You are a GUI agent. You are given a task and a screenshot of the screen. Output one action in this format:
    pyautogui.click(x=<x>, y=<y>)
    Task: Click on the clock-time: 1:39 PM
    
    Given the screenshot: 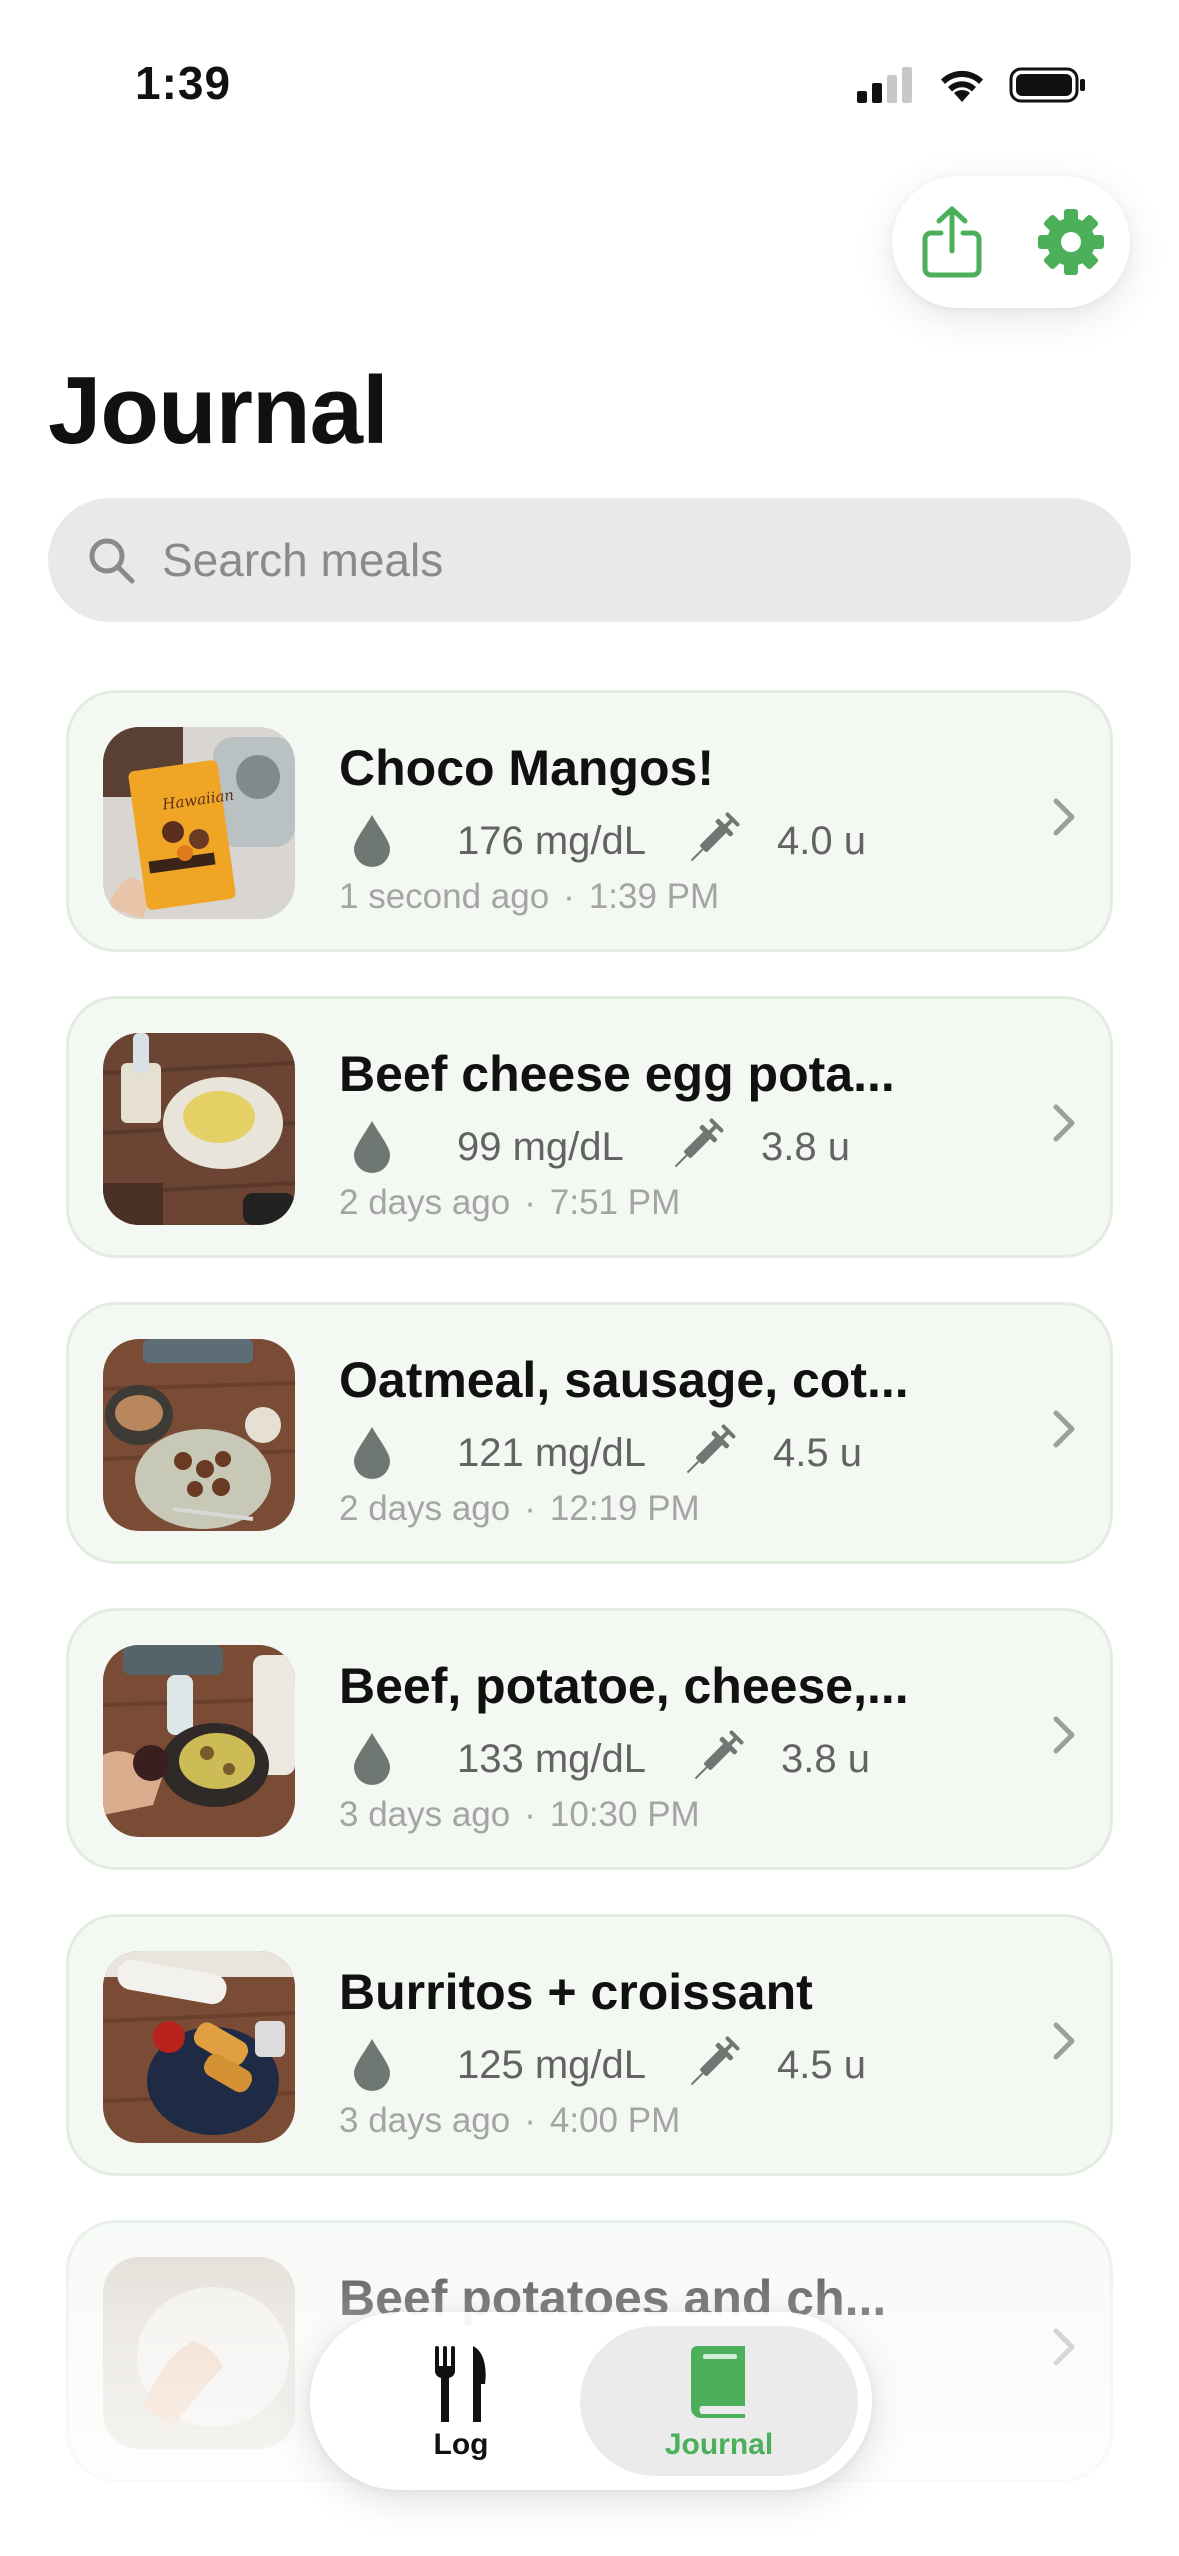 What is the action you would take?
    pyautogui.click(x=654, y=896)
    